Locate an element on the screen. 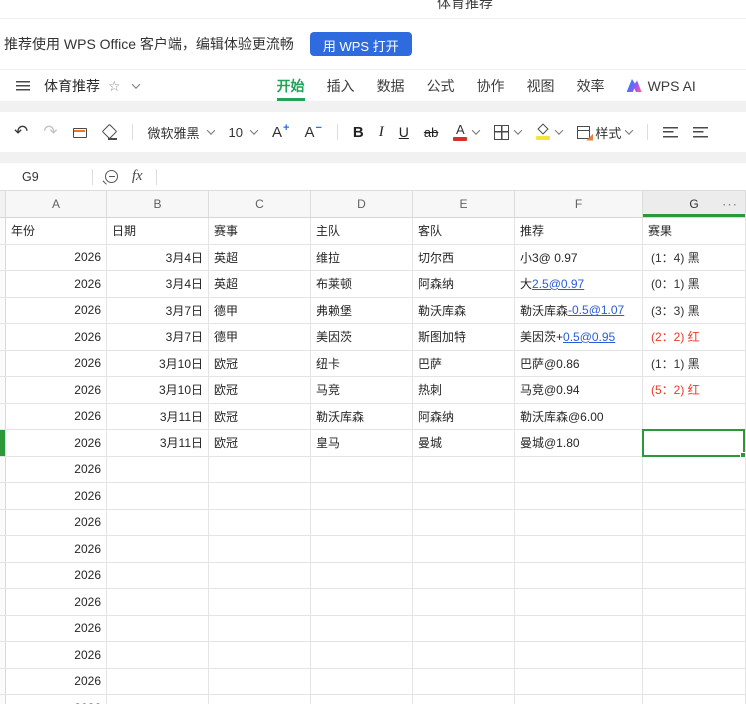 The image size is (746, 704). cell-style-button: 样式 is located at coordinates (605, 132).